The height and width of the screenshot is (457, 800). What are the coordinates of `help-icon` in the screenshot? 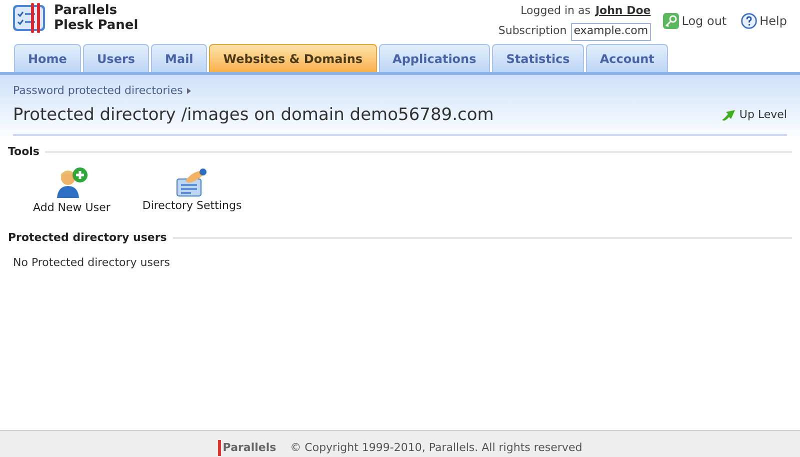 It's located at (748, 21).